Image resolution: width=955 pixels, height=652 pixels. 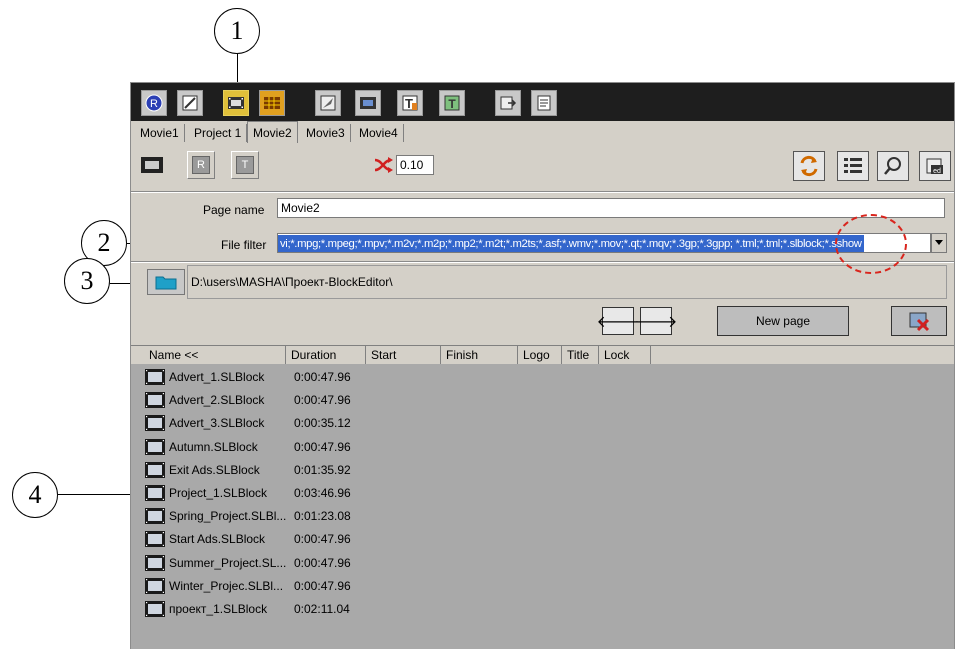 I want to click on page-name-input: Movie2, so click(x=611, y=208).